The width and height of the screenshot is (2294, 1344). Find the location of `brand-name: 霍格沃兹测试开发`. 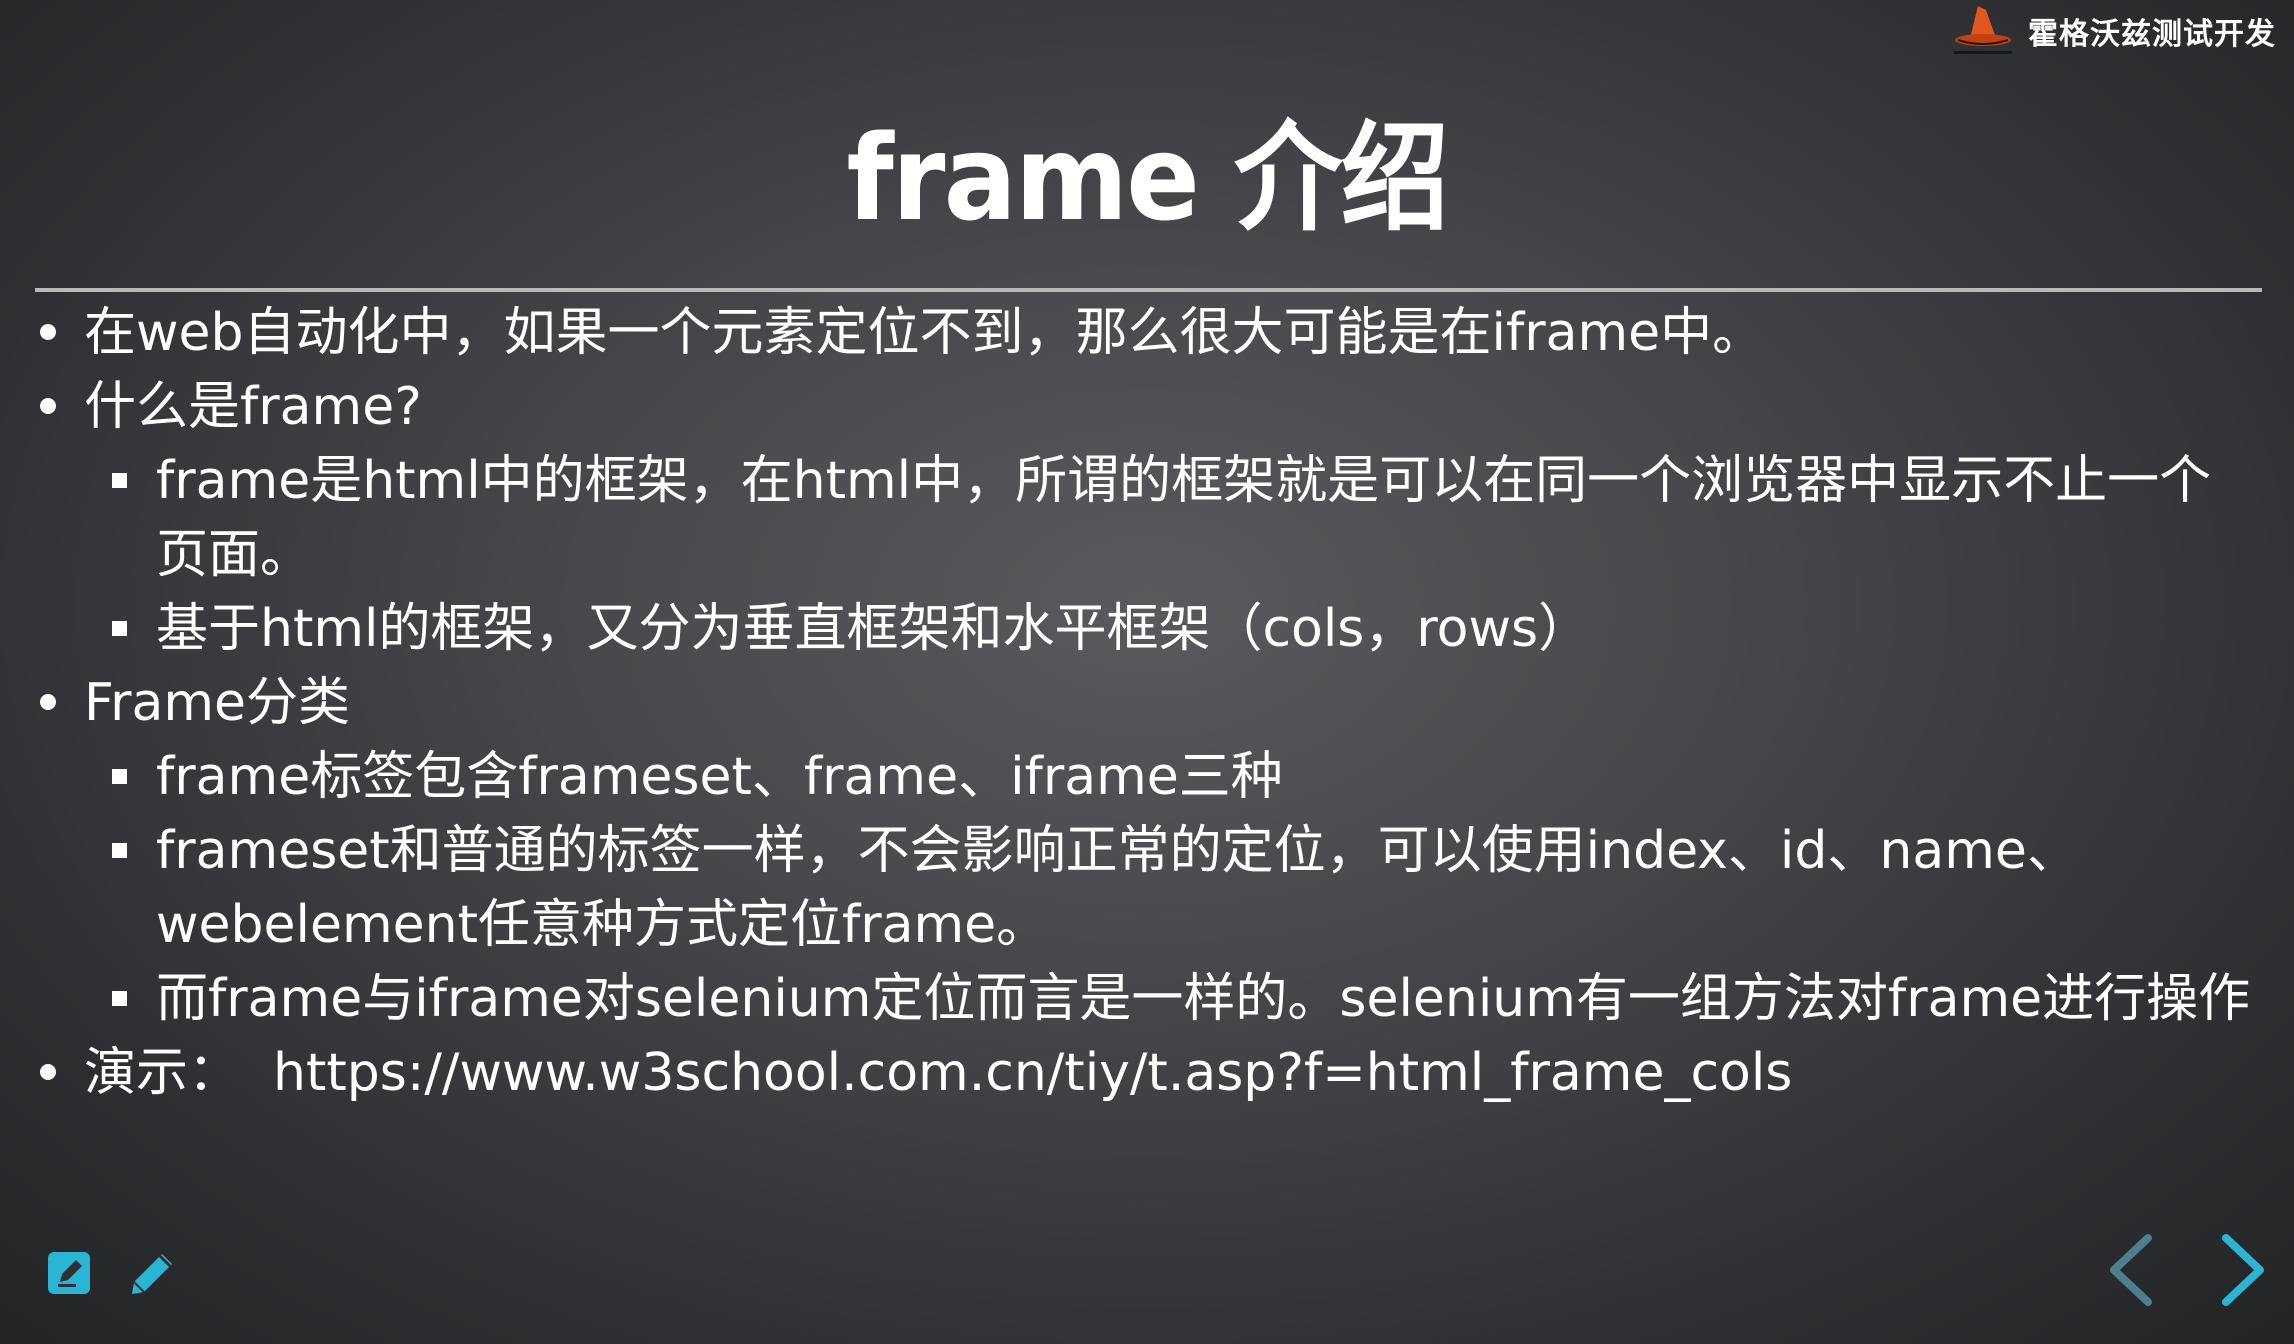

brand-name: 霍格沃兹测试开发 is located at coordinates (2152, 34).